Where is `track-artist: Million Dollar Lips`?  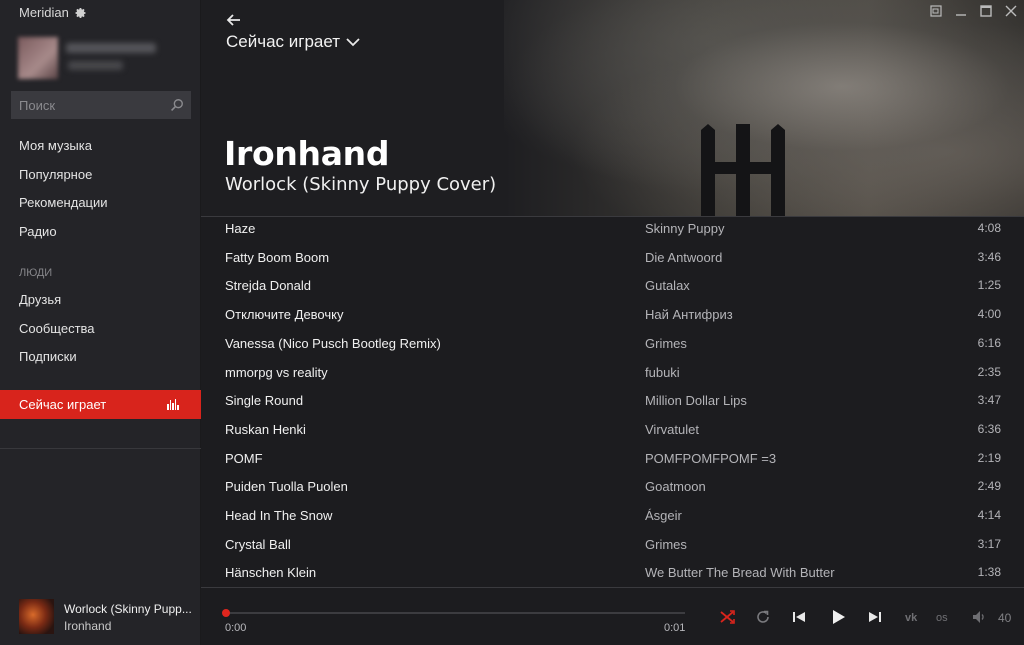
track-artist: Million Dollar Lips is located at coordinates (696, 400).